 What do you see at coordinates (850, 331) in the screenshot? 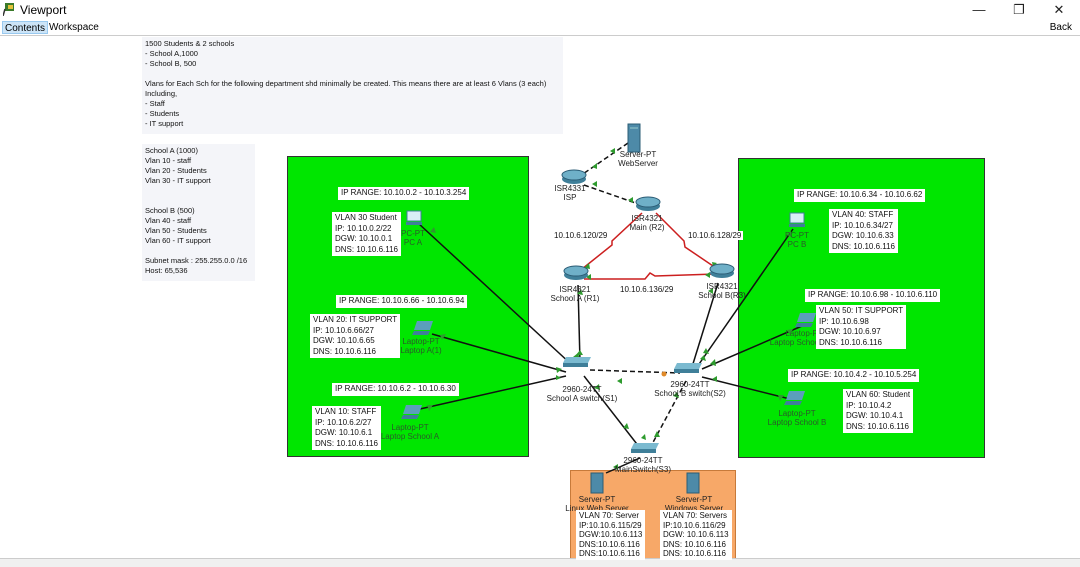
I see `info-line: DGW: 10.10.6.97` at bounding box center [850, 331].